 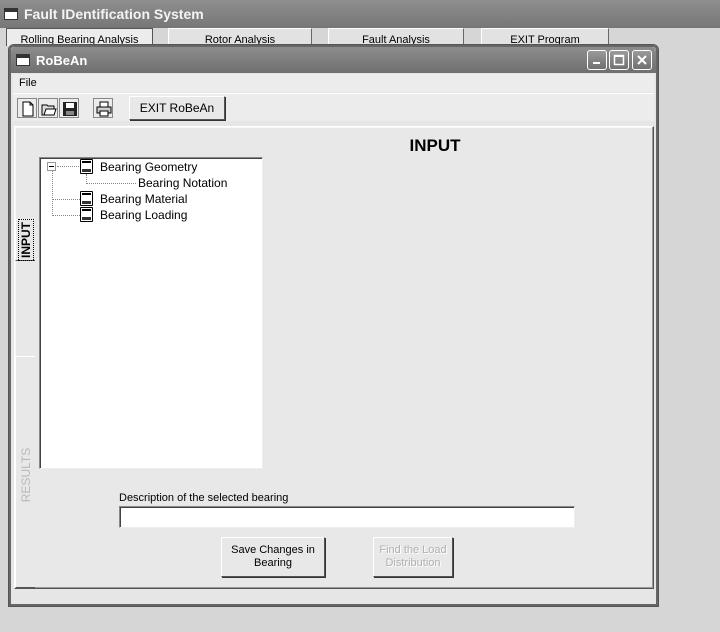 What do you see at coordinates (25, 475) in the screenshot?
I see `tab-results-label: RESULTS` at bounding box center [25, 475].